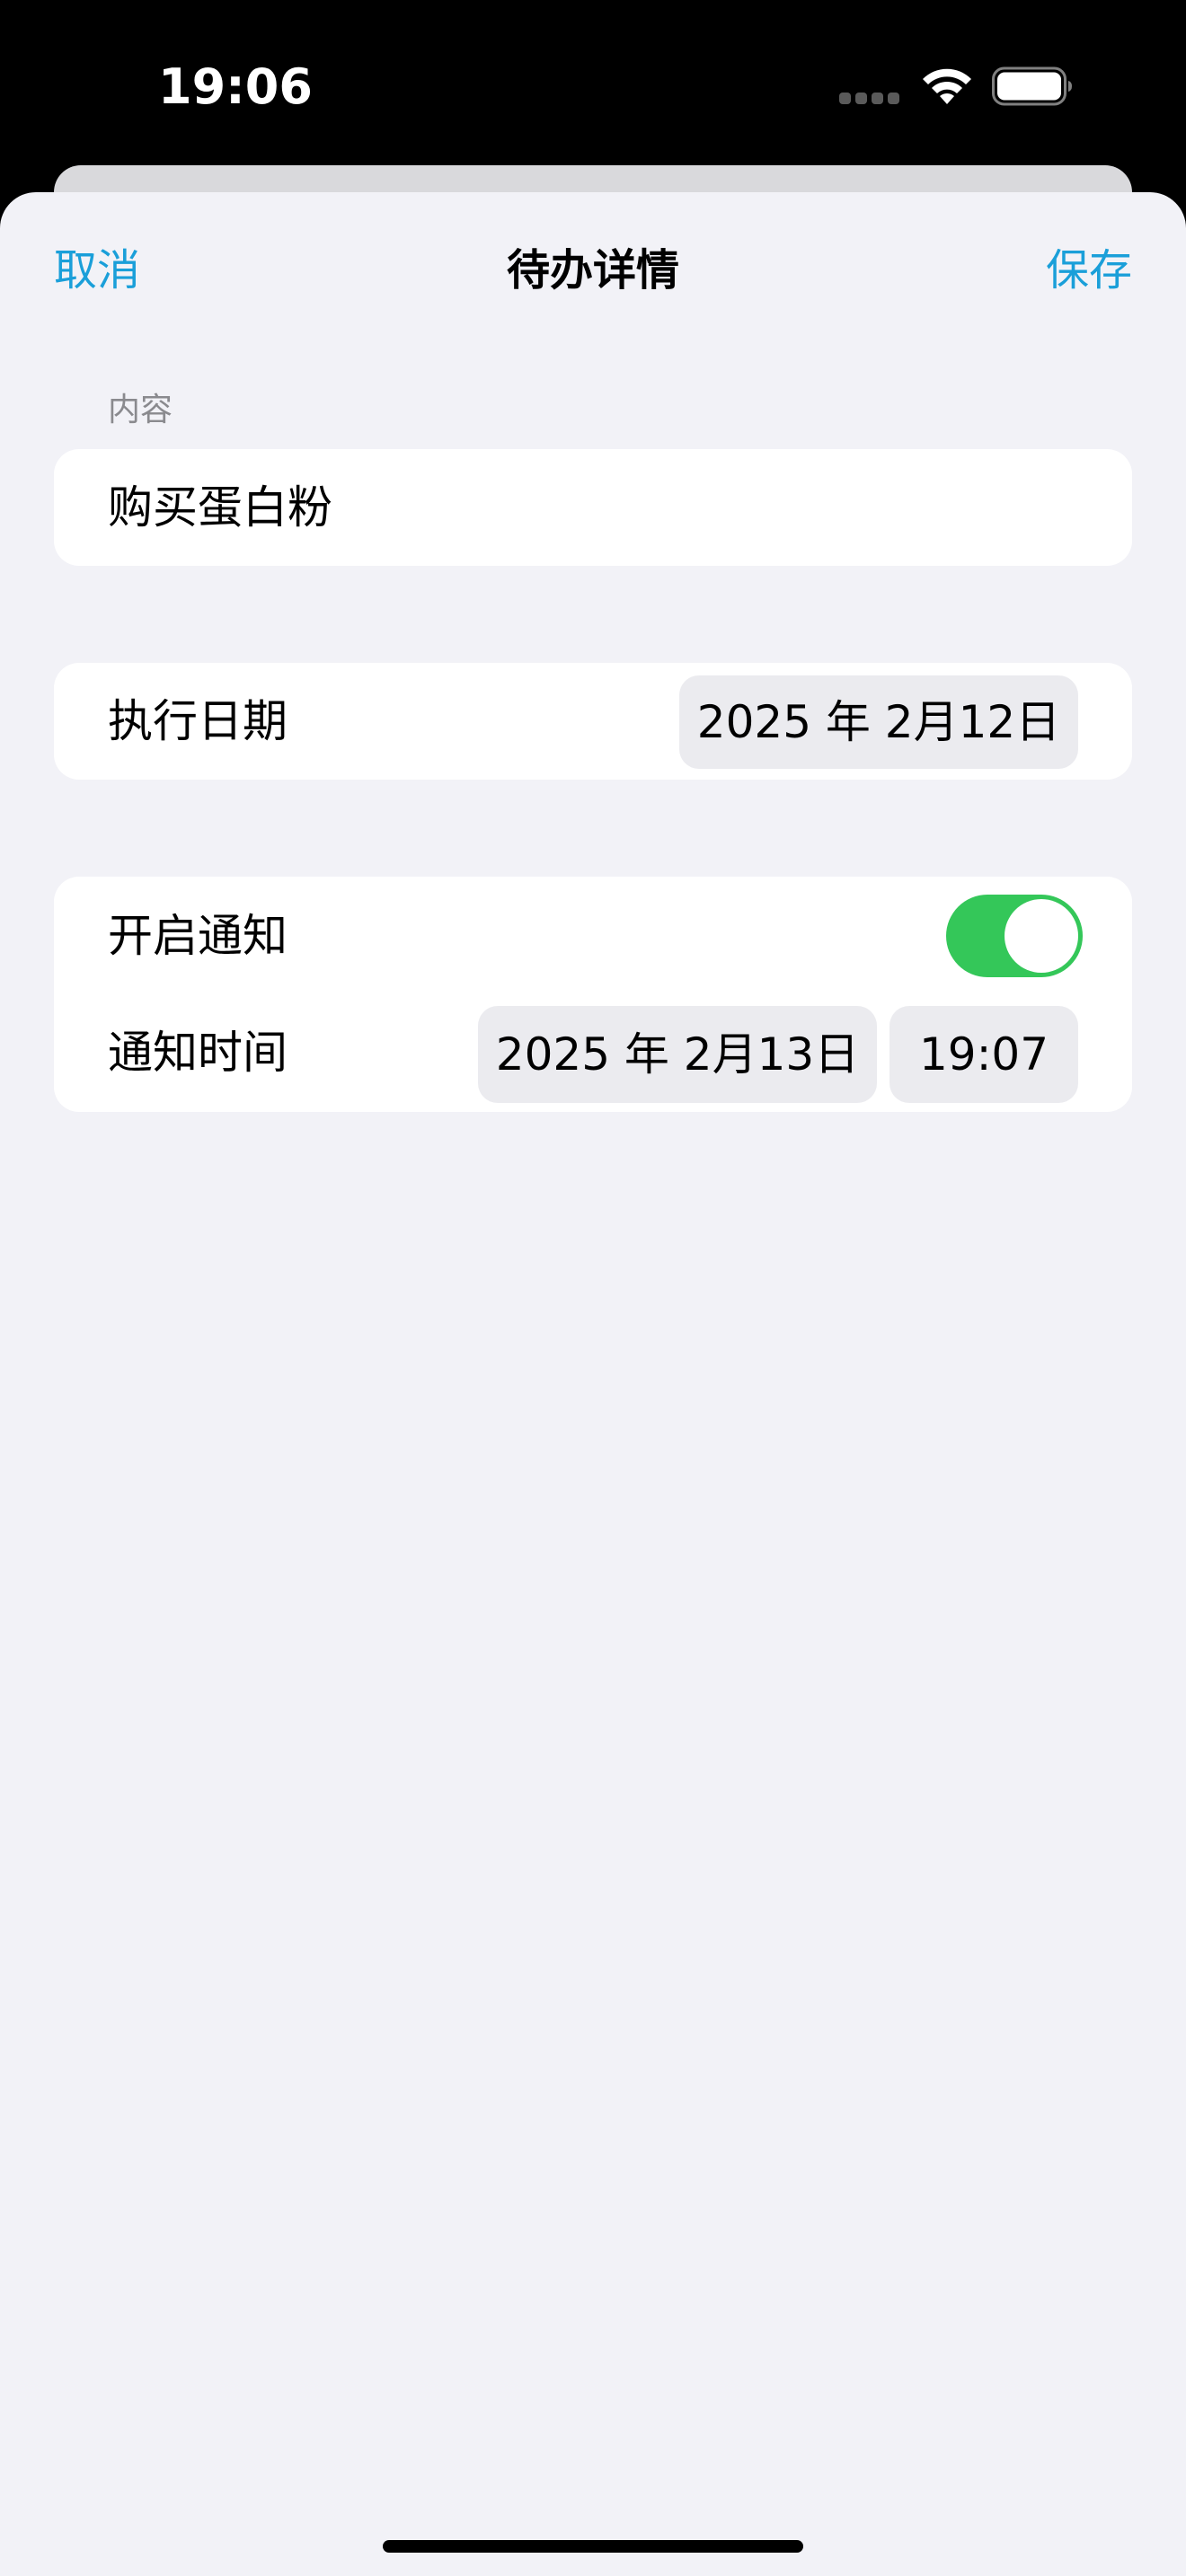  I want to click on execution-date-label: 执行日期, so click(198, 721).